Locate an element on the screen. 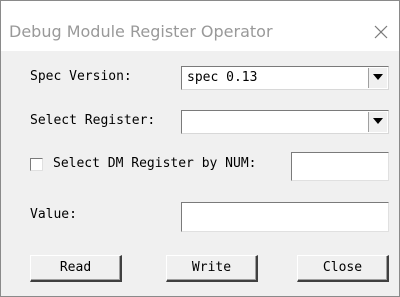  spec-version-value: spec 0.13 is located at coordinates (222, 77).